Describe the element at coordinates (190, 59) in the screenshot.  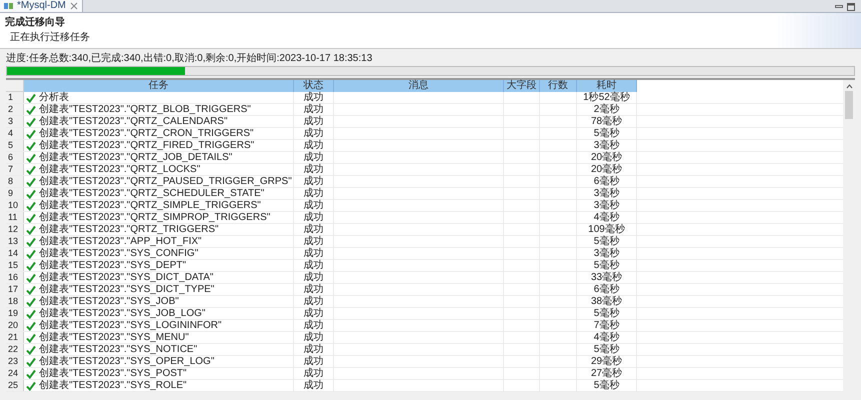
I see `progress-text: 进度:任务总数:340,已完成:340,出错:0,取消:0,剩余:0,开始时间:2023-10-17 18:35:13` at that location.